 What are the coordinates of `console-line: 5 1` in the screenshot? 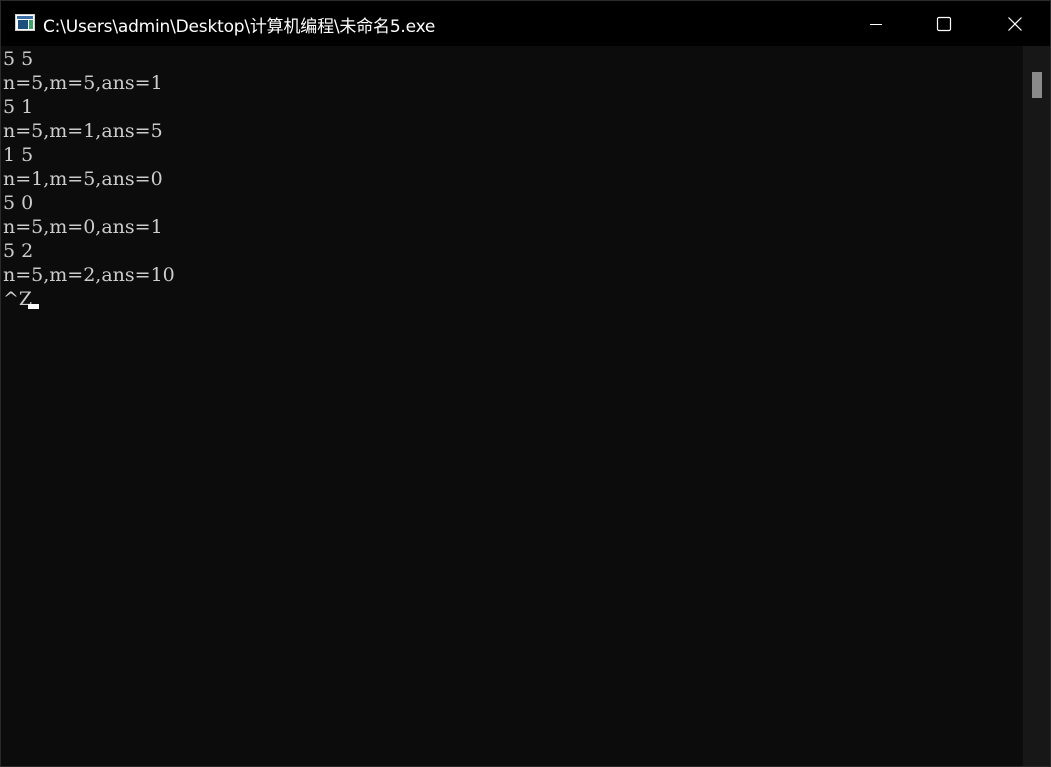 It's located at (18, 107).